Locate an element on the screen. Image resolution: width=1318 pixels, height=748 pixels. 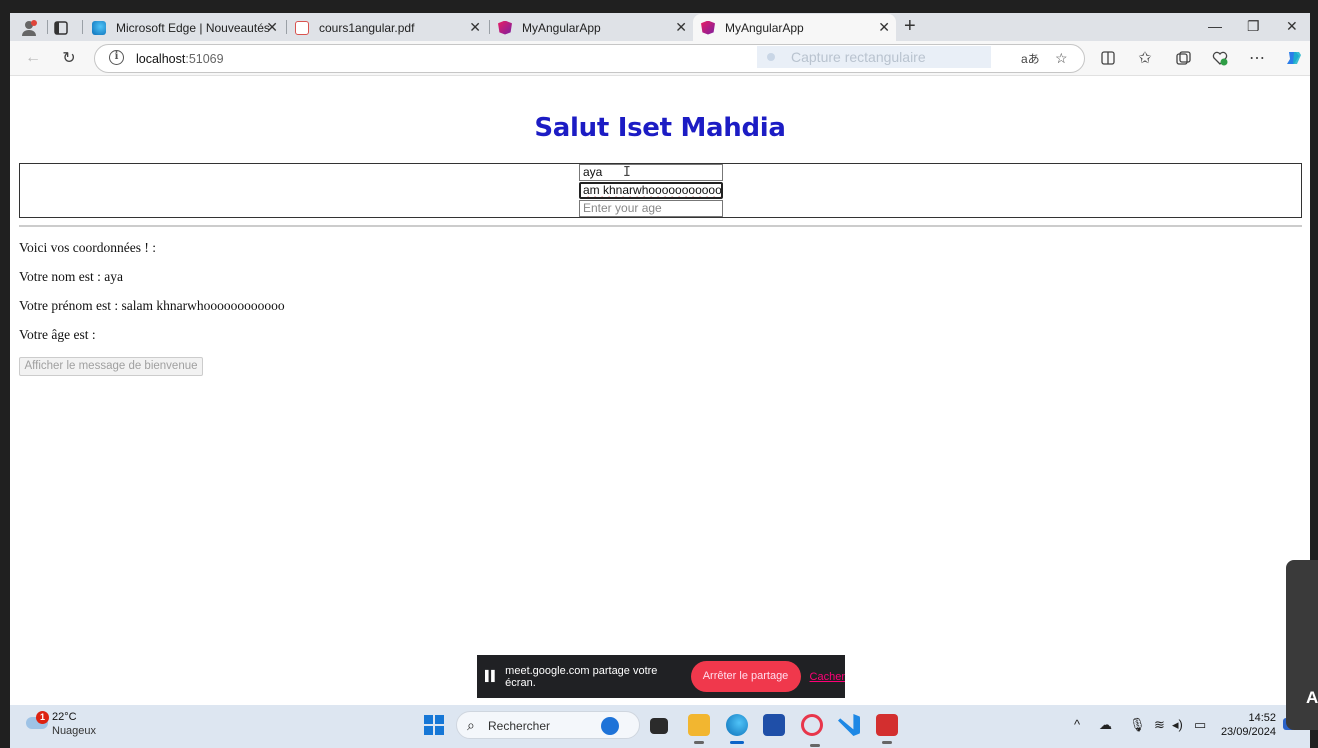
welcome-message-button: Afficher le message de bienvenue is located at coordinates (111, 366).